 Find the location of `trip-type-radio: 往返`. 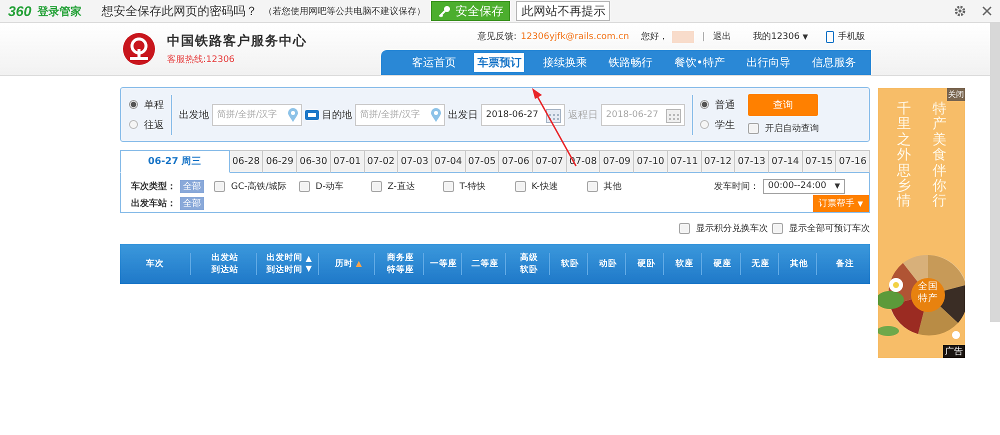

trip-type-radio: 往返 is located at coordinates (146, 125).